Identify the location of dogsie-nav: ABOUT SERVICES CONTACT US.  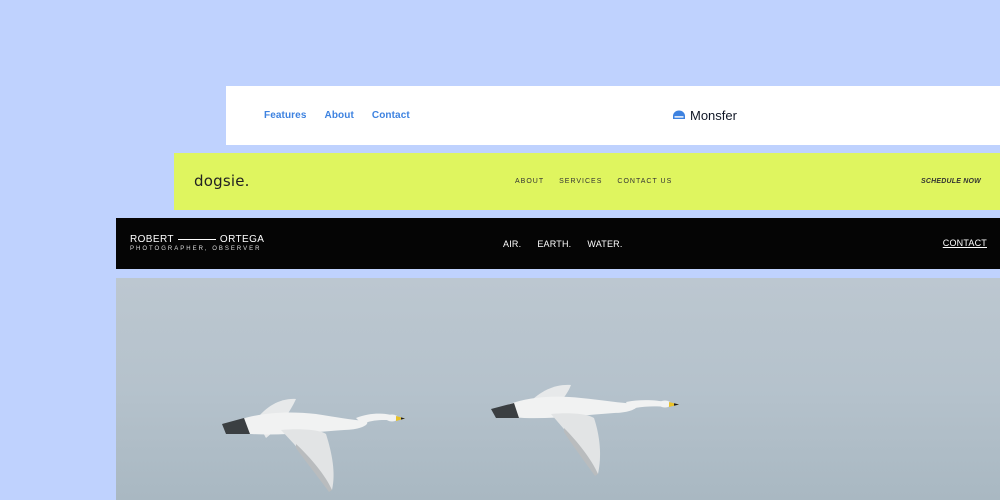
(593, 181).